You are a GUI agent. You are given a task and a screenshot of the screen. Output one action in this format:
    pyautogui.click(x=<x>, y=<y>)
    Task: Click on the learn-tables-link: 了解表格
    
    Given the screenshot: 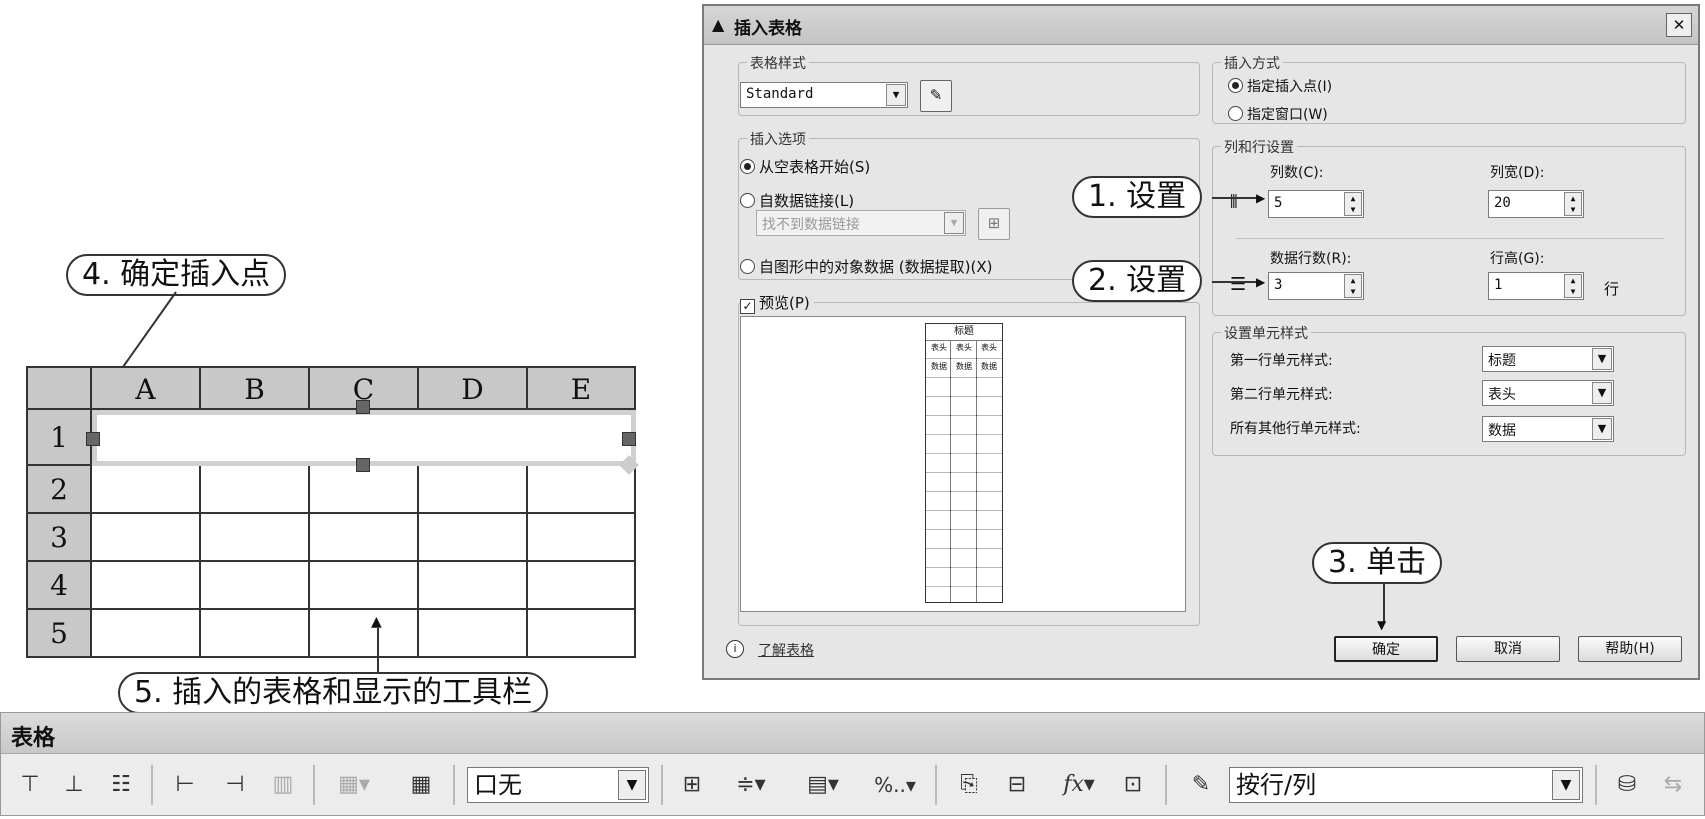 What is the action you would take?
    pyautogui.click(x=786, y=650)
    